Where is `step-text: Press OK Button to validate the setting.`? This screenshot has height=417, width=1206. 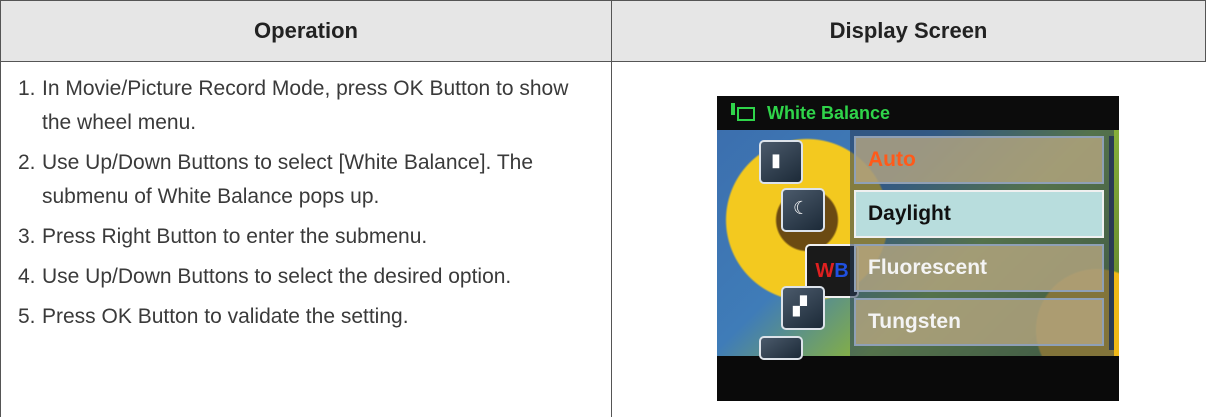 step-text: Press OK Button to validate the setting. is located at coordinates (225, 316).